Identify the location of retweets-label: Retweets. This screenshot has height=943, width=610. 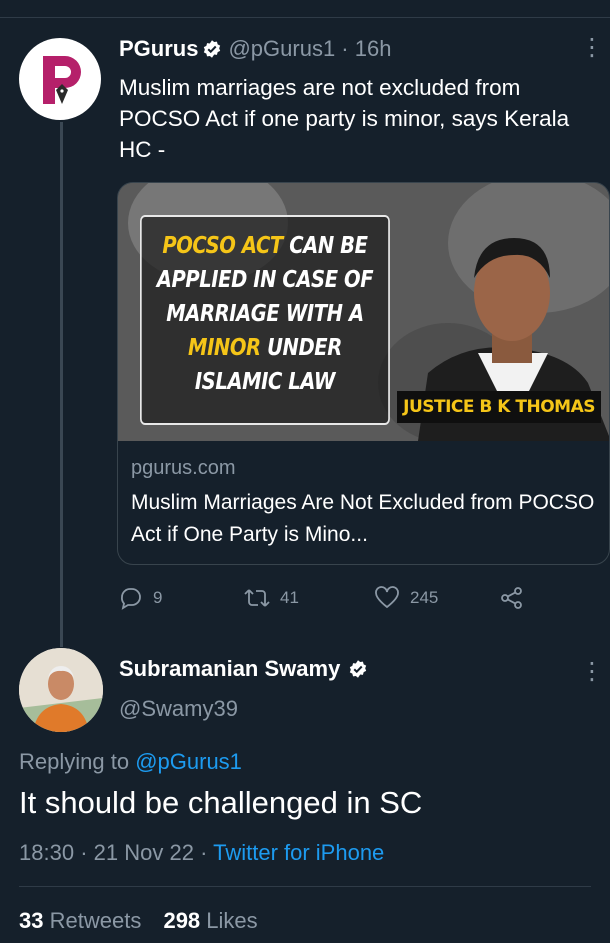
(95, 920).